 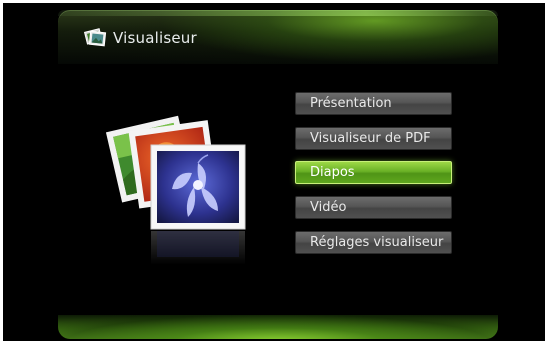 I want to click on header-title: Visualiseur, so click(x=155, y=38).